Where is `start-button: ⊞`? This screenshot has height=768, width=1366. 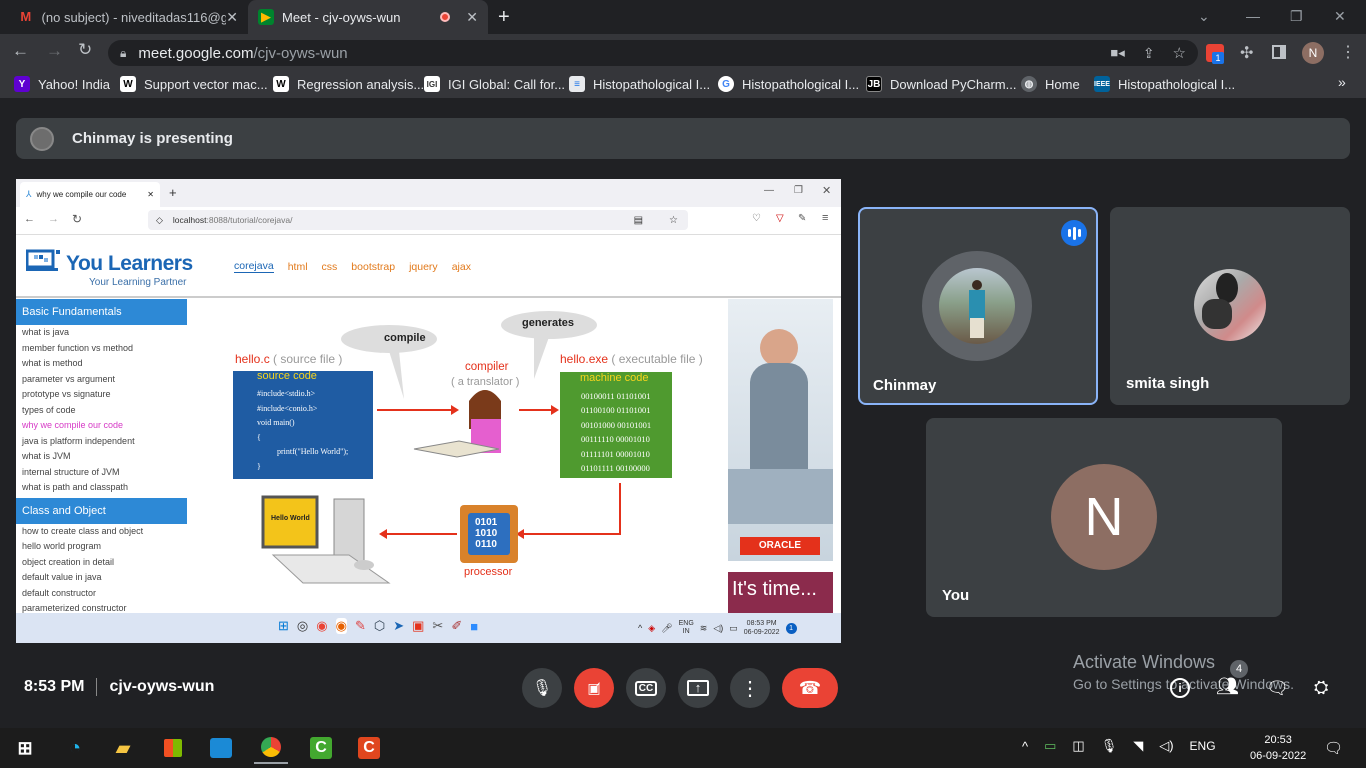 start-button: ⊞ is located at coordinates (25, 748).